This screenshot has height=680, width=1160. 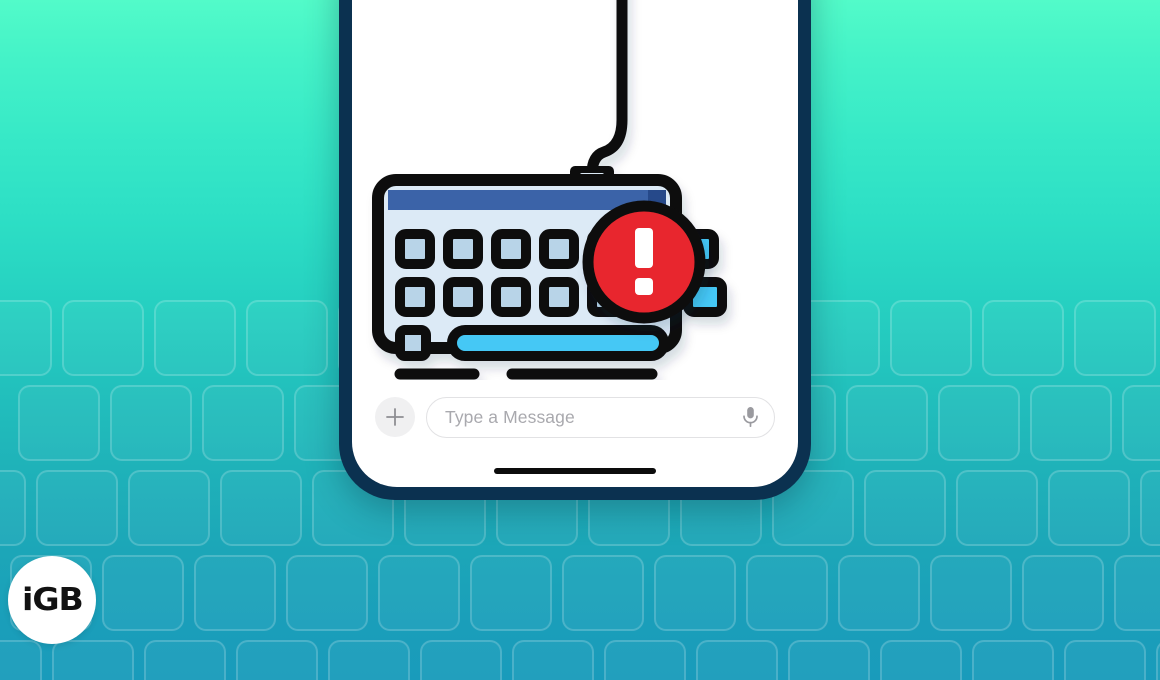 What do you see at coordinates (600, 417) in the screenshot?
I see `message-text-field: Type a Message` at bounding box center [600, 417].